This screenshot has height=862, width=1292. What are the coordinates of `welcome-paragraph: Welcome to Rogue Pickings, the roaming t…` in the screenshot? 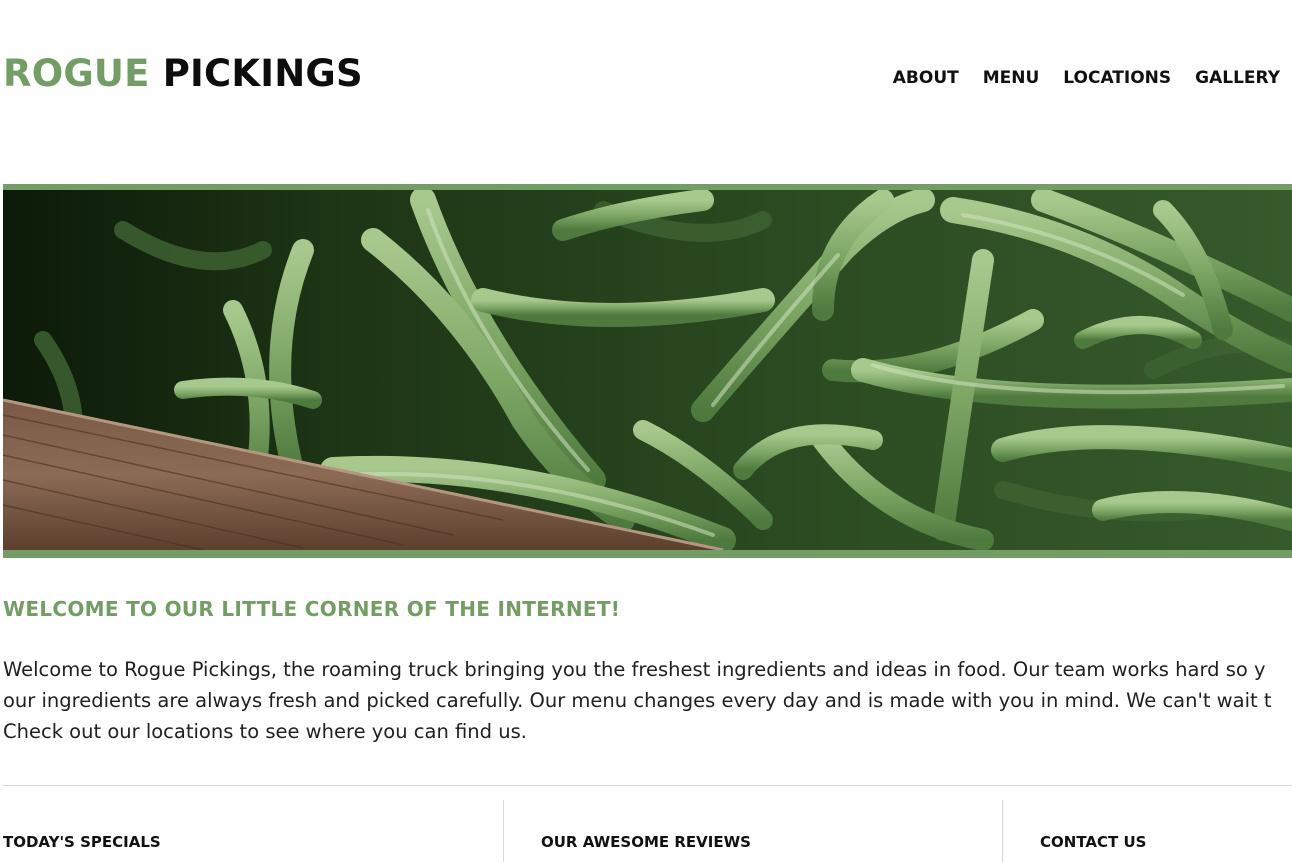 It's located at (647, 700).